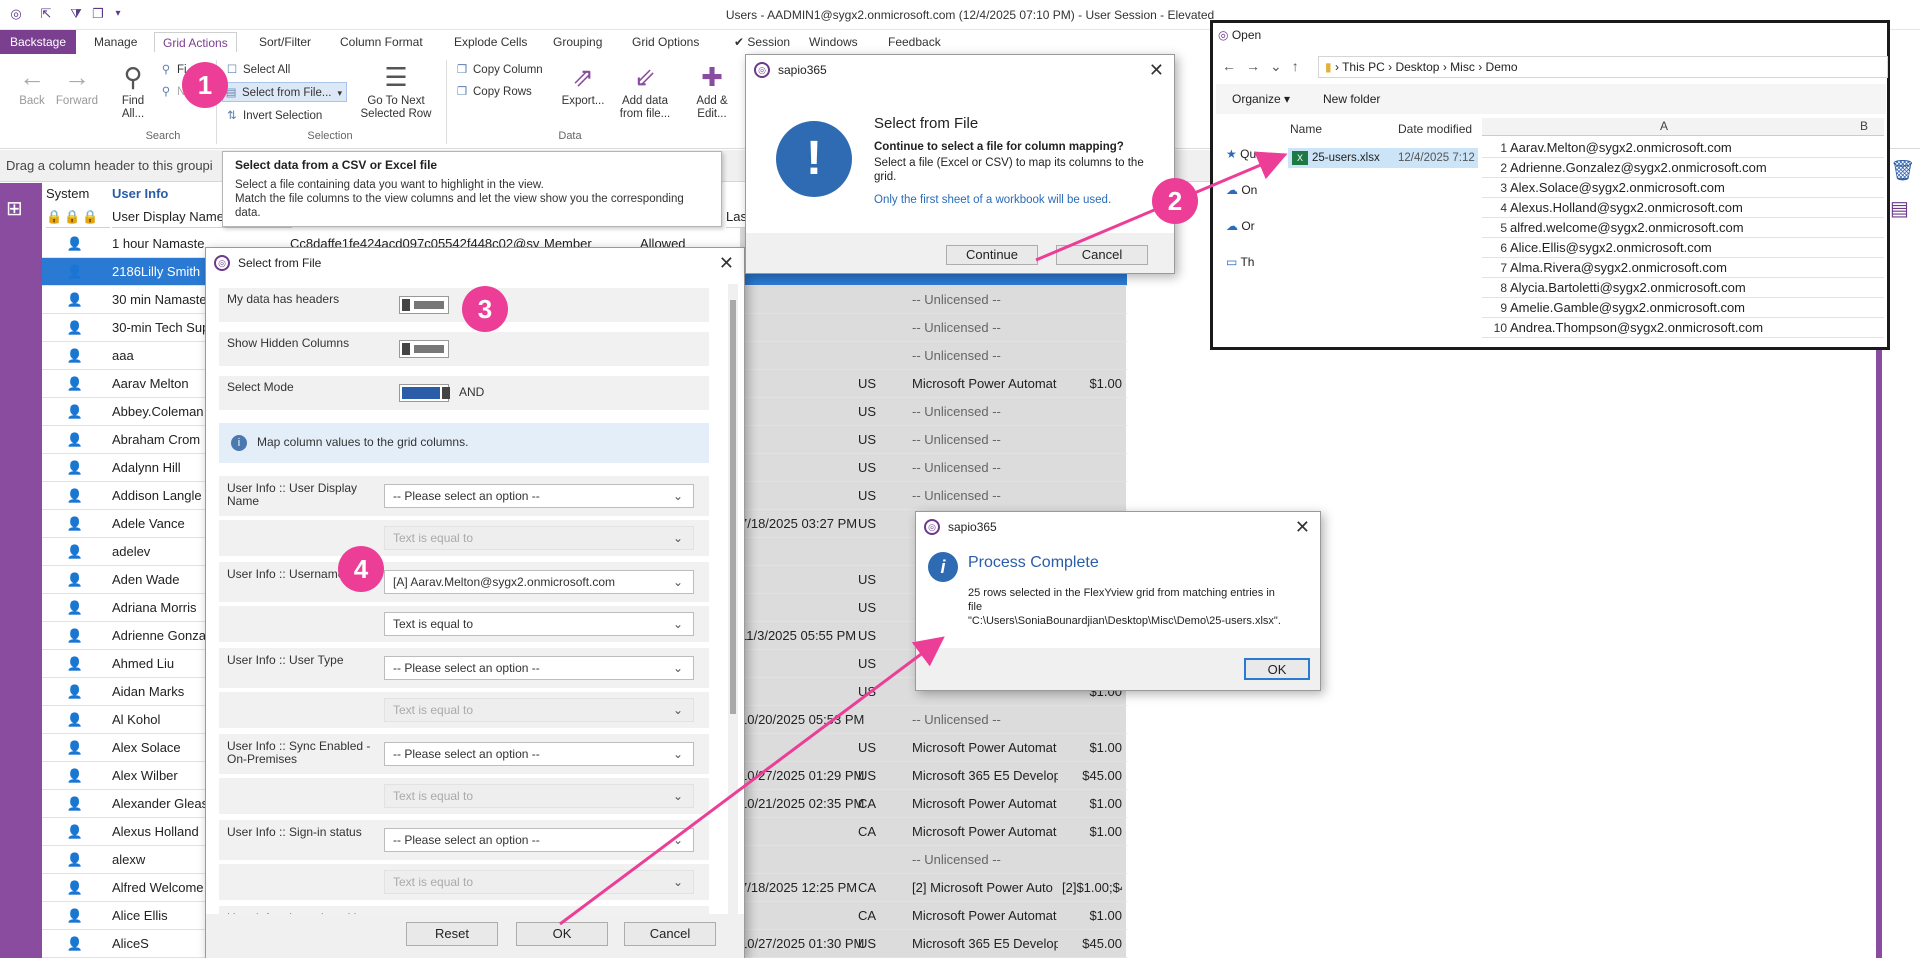 The width and height of the screenshot is (1920, 958). Describe the element at coordinates (361, 569) in the screenshot. I see `step-marker-4: 4` at that location.